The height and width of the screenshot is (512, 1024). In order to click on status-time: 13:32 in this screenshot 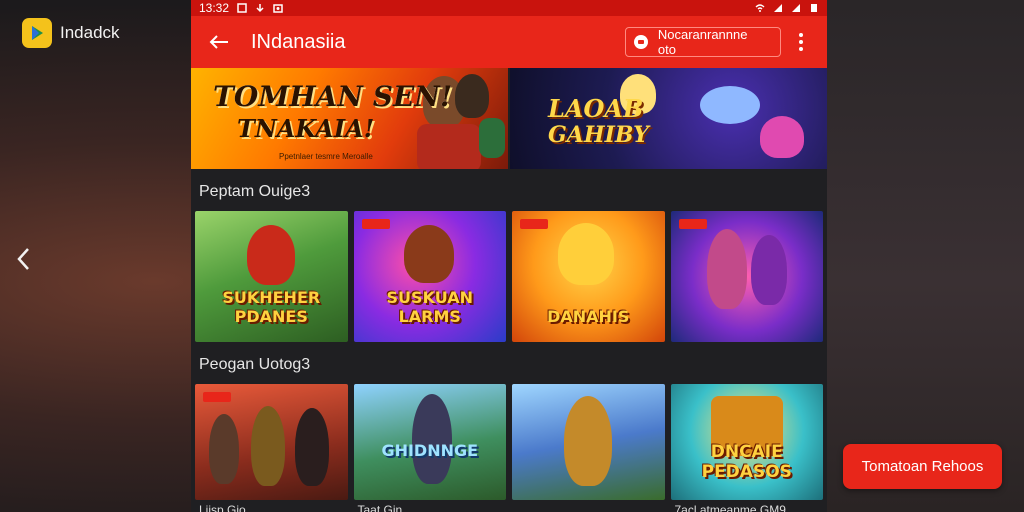, I will do `click(214, 8)`.